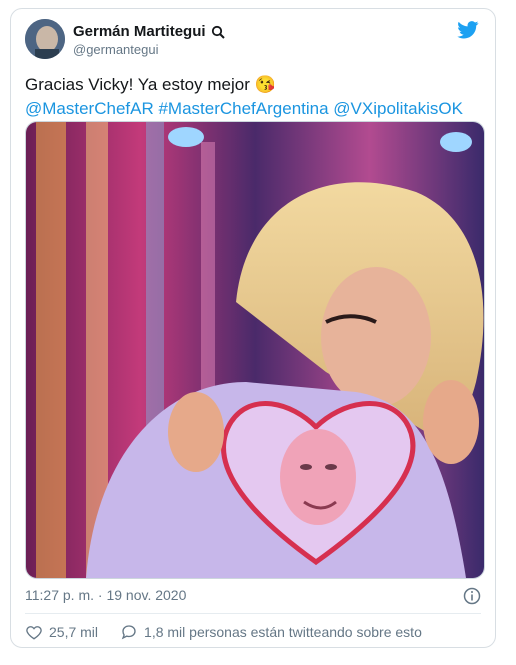 The image size is (516, 665). I want to click on divider, so click(253, 613).